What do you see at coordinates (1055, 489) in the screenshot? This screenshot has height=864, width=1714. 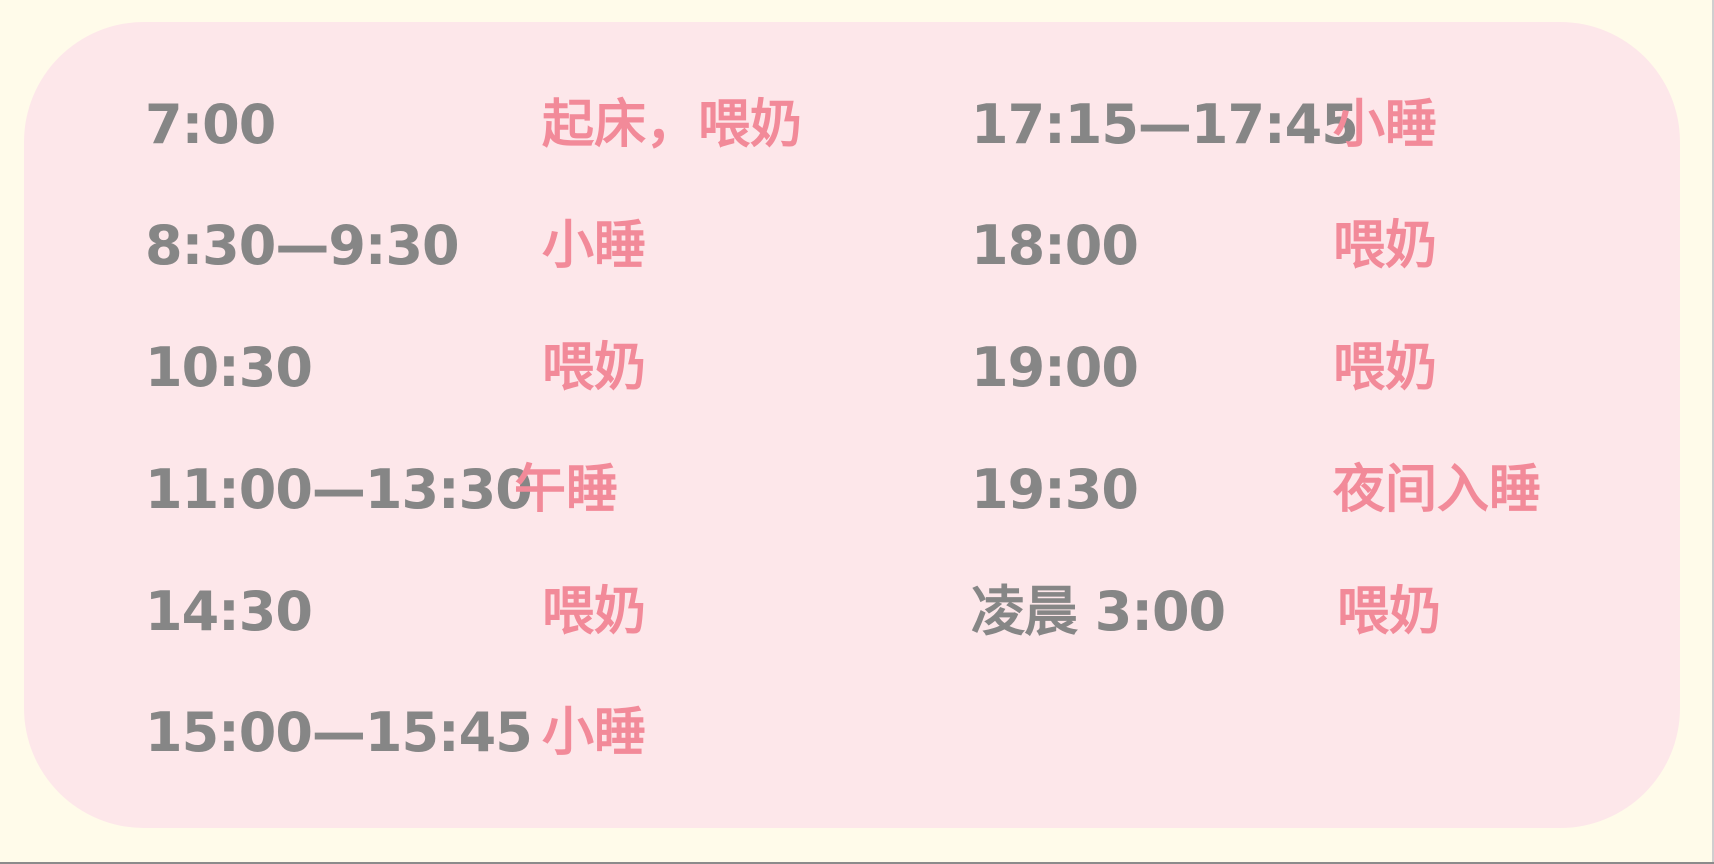 I see `time-label: 19:30` at bounding box center [1055, 489].